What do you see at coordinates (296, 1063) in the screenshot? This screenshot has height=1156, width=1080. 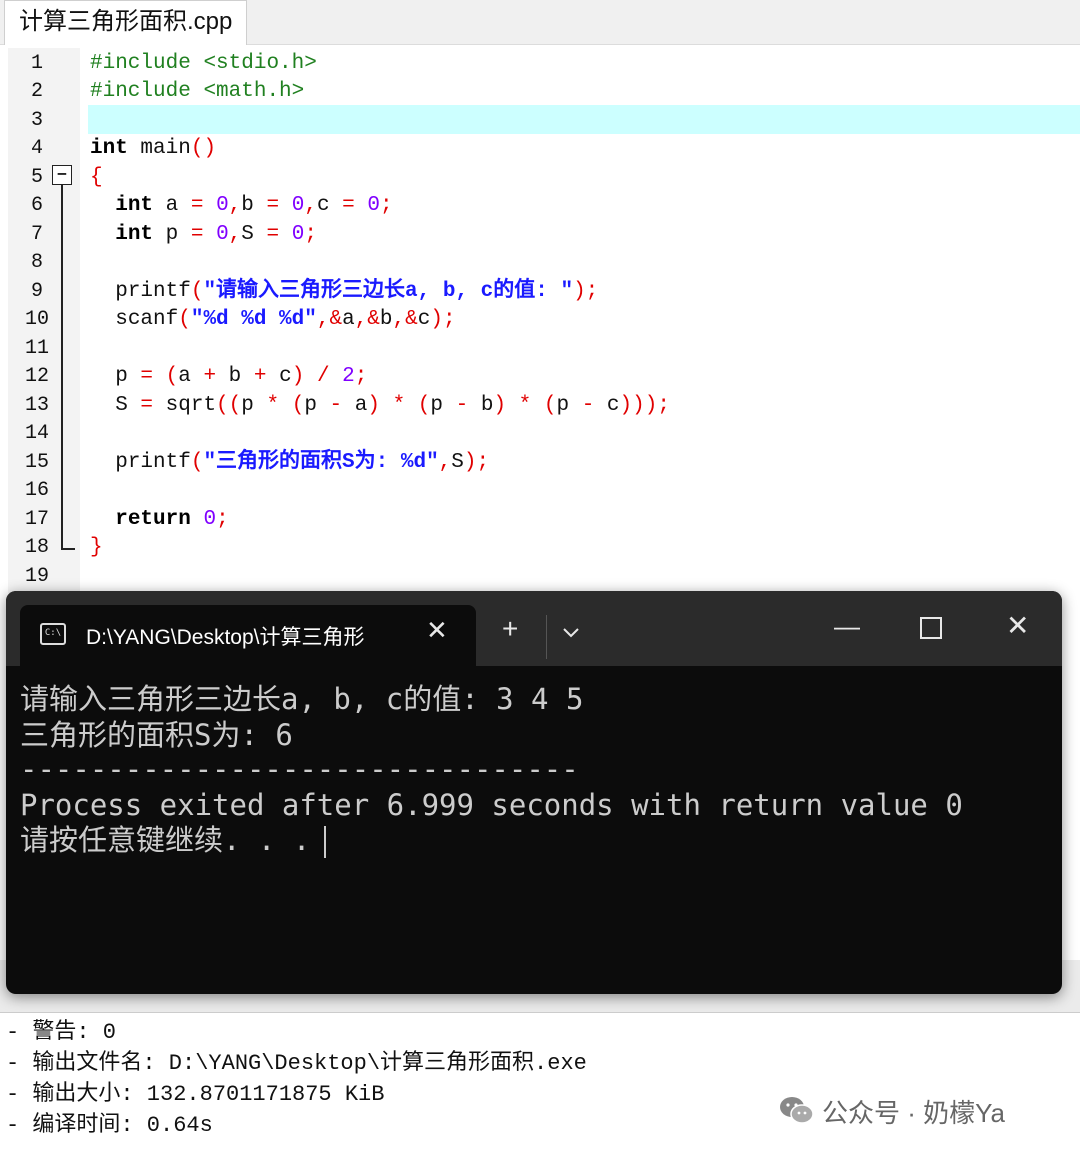 I see `log-line: - 输出文件名: D:\YANG\Desktop\计算三角形面积.exe` at bounding box center [296, 1063].